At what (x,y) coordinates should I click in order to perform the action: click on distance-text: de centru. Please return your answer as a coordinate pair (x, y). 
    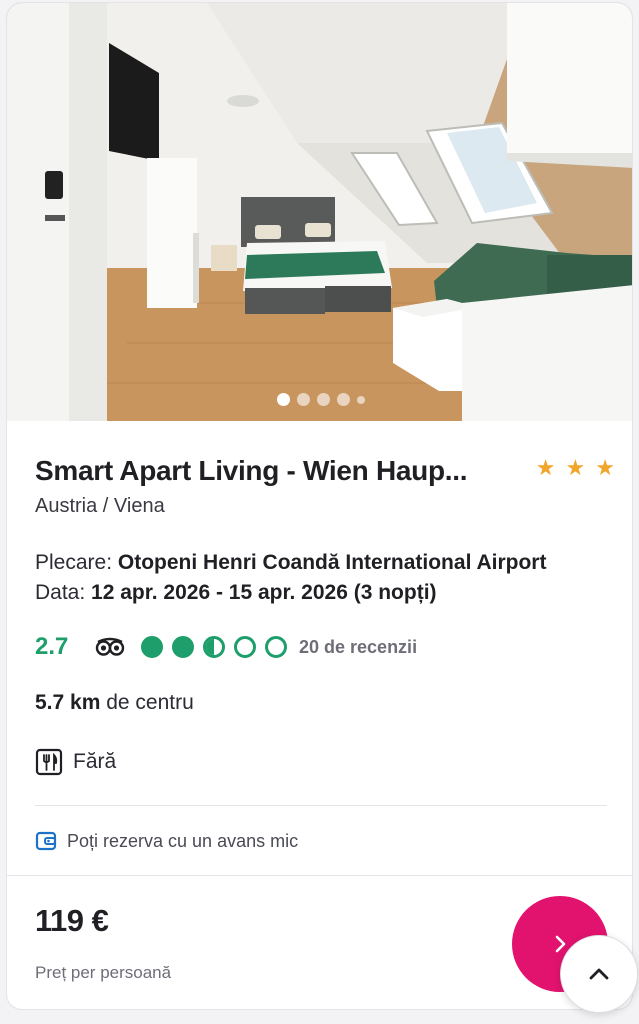
    Looking at the image, I should click on (147, 702).